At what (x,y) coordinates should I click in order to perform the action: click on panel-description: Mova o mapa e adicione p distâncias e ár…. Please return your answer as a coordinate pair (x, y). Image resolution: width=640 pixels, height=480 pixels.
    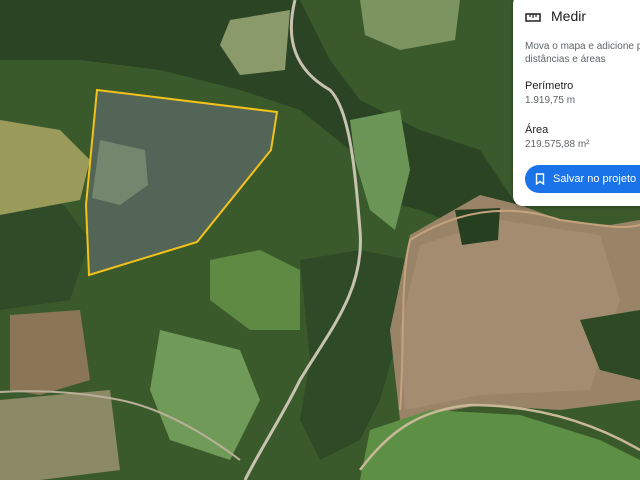
    Looking at the image, I should click on (582, 53).